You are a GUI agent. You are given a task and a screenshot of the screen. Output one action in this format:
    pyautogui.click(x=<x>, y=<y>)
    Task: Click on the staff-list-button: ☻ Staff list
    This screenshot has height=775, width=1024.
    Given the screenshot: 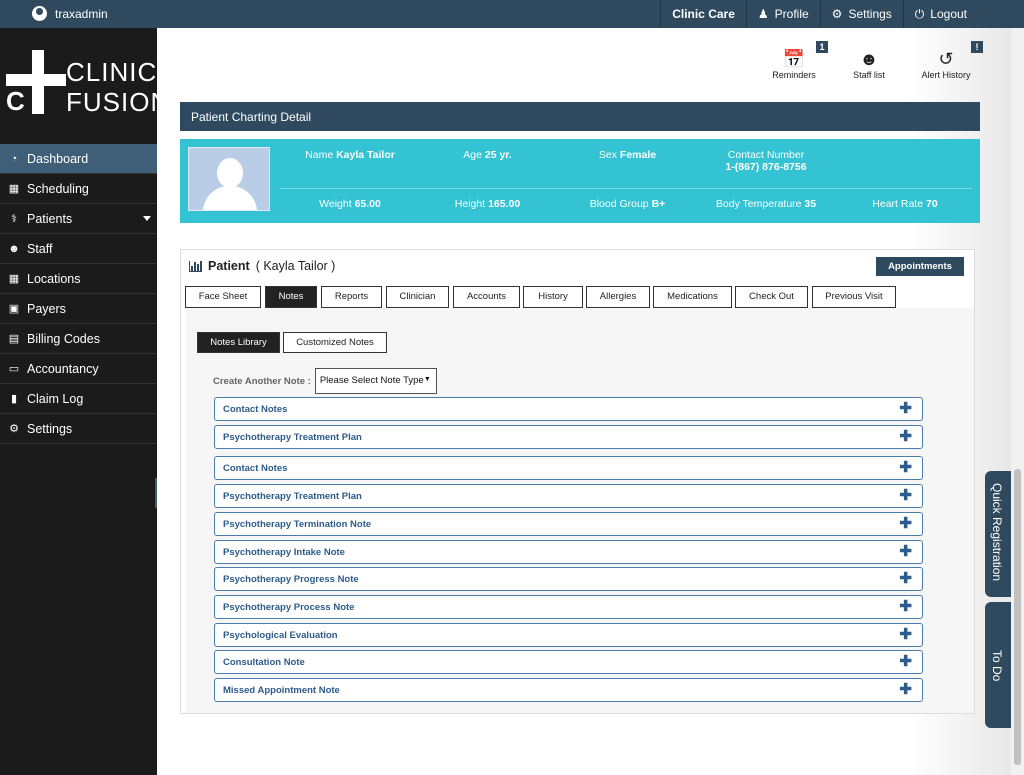 What is the action you would take?
    pyautogui.click(x=869, y=64)
    